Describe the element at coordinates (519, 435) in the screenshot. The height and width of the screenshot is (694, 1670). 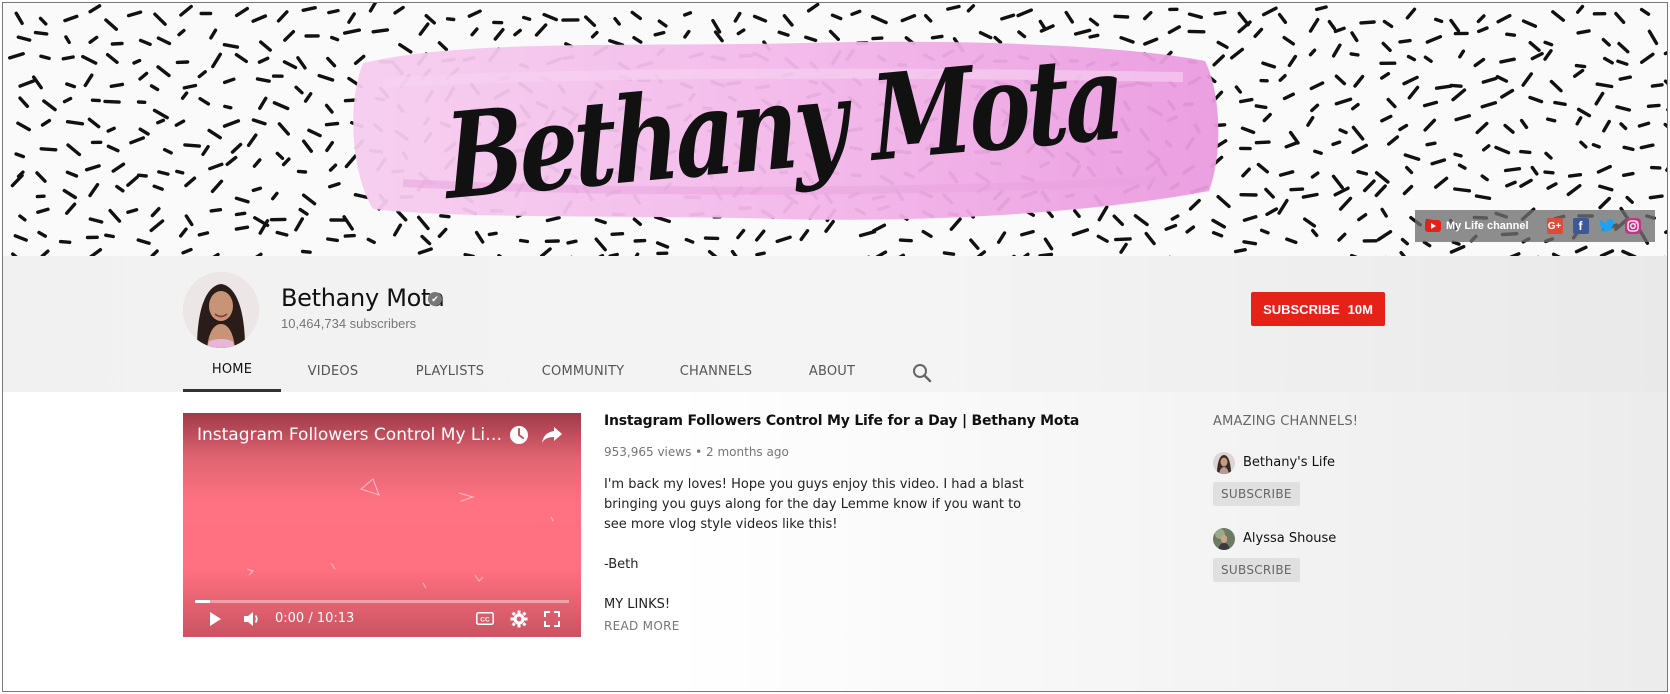
I see `watch-later-icon` at that location.